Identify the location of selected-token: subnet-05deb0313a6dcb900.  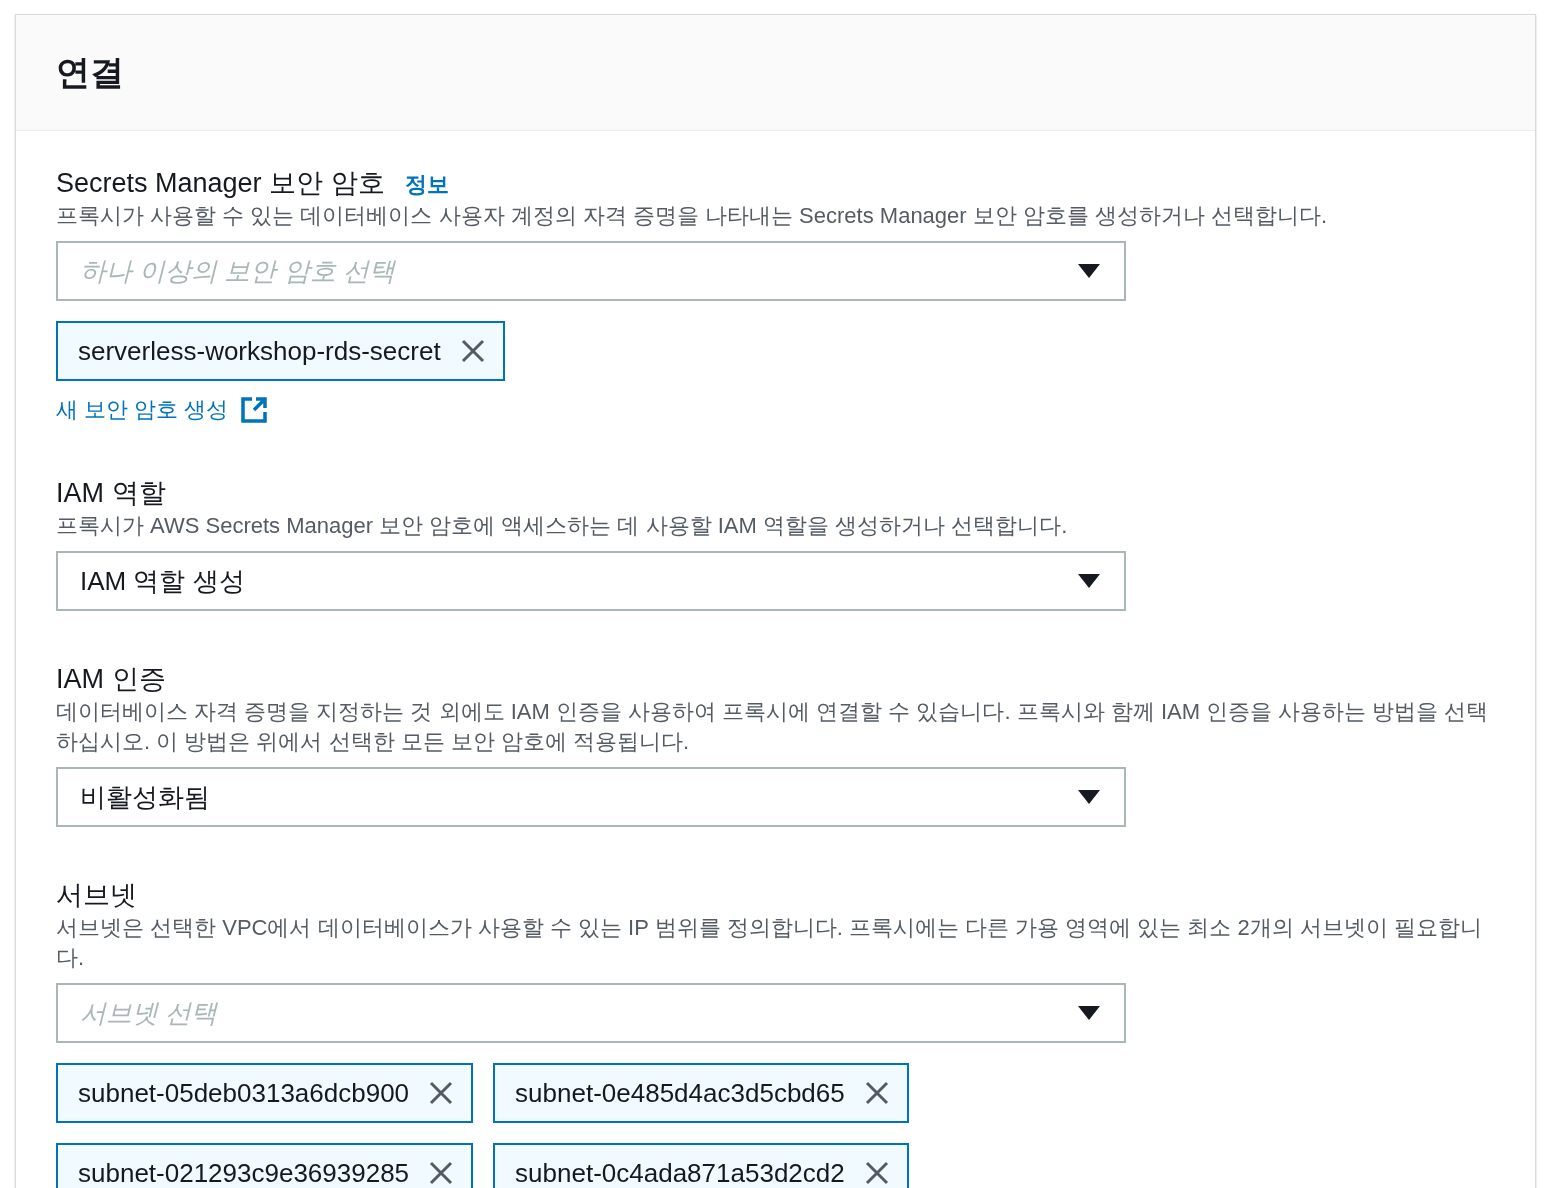
(265, 1093).